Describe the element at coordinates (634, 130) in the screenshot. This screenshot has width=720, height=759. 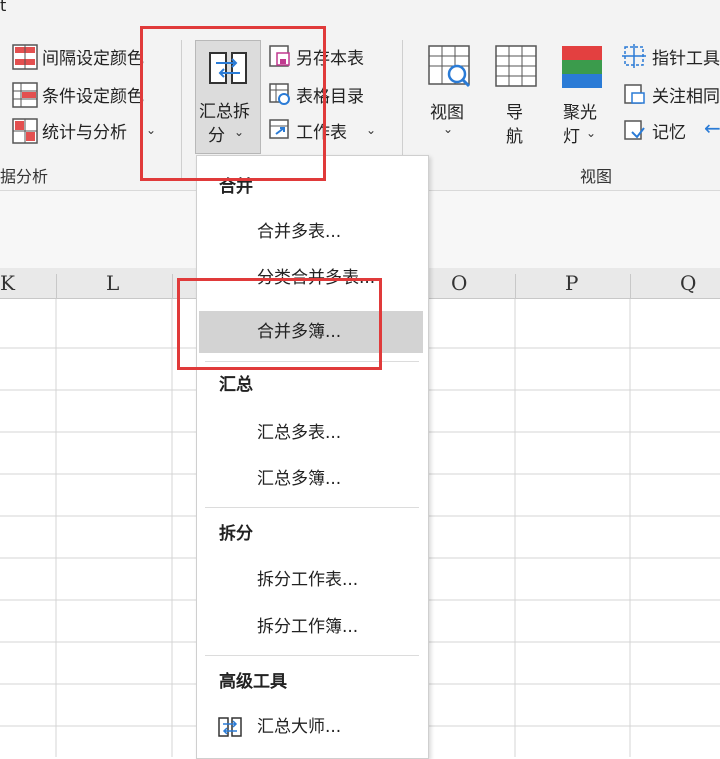
I see `memory-icon` at that location.